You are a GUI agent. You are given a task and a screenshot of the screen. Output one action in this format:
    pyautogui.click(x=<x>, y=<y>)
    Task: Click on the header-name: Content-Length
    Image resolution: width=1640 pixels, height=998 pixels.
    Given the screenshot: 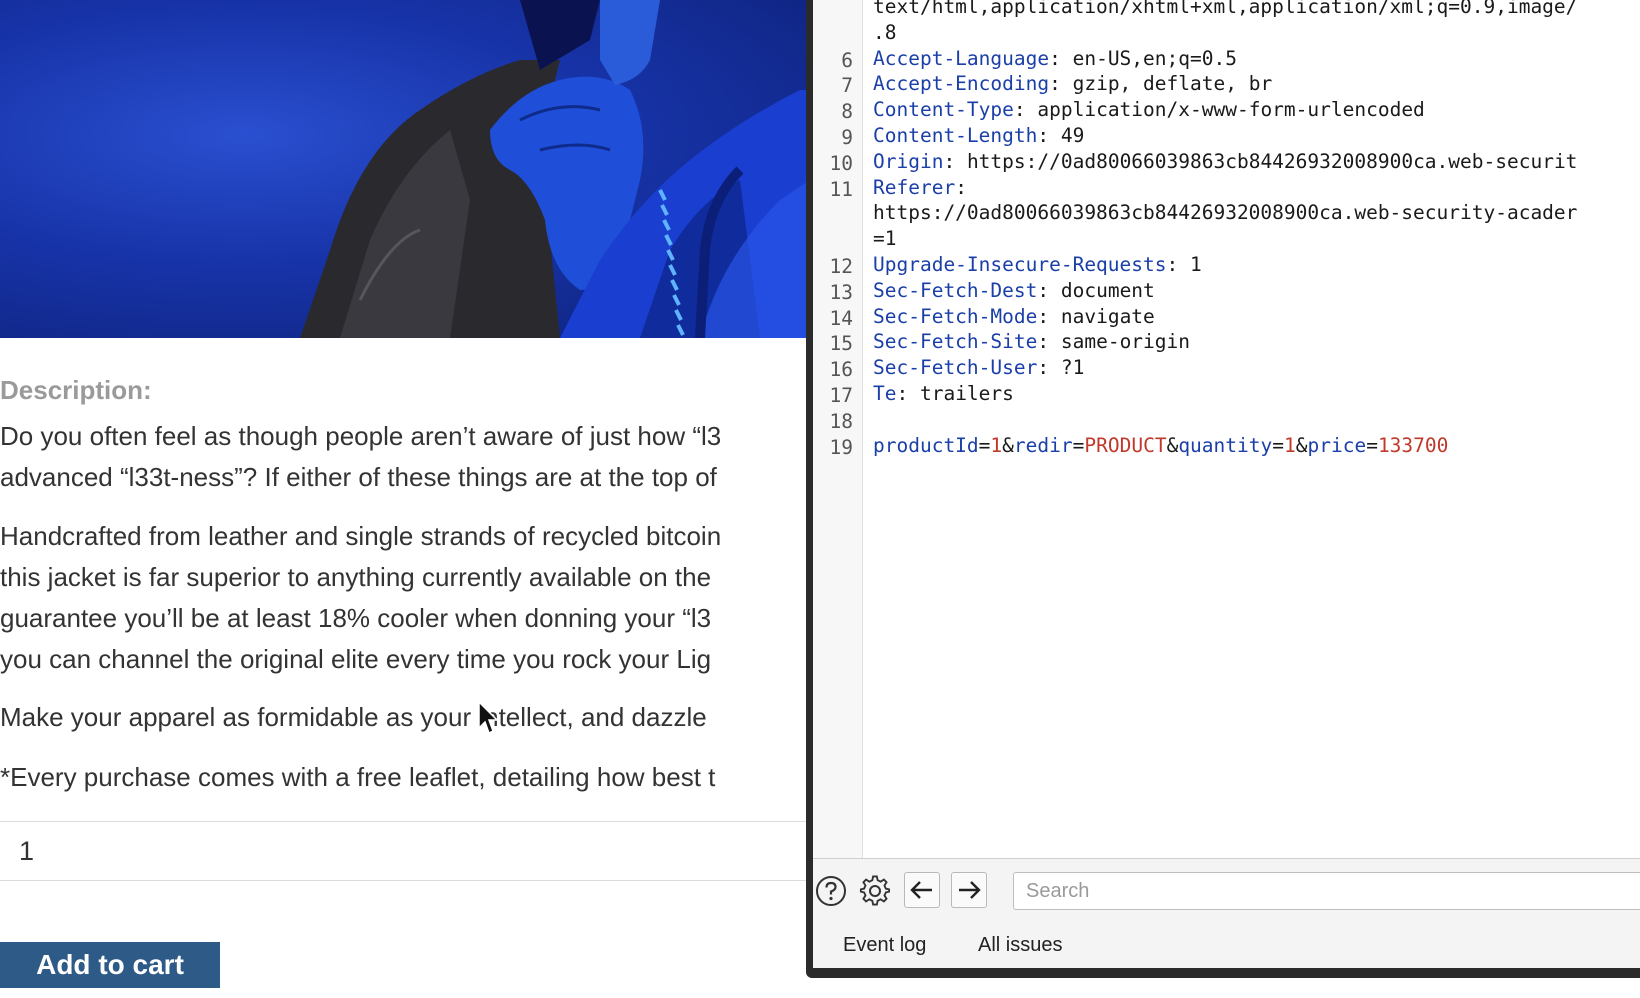 What is the action you would take?
    pyautogui.click(x=955, y=135)
    